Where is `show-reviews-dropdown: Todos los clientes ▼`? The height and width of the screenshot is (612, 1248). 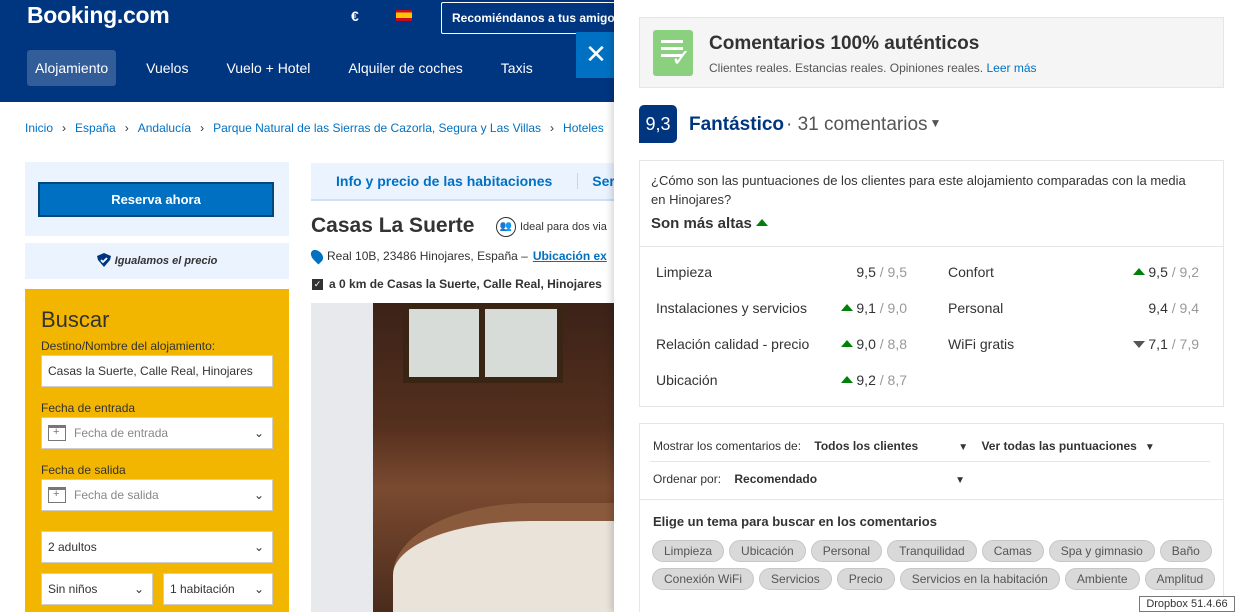
show-reviews-dropdown: Todos los clientes ▼ is located at coordinates (886, 446).